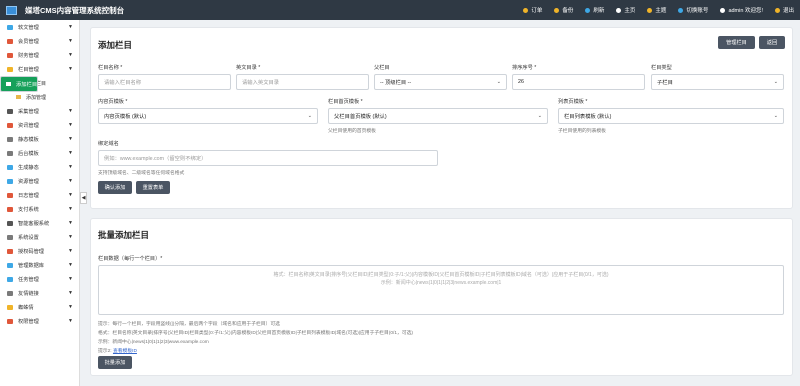 This screenshot has width=800, height=386. Describe the element at coordinates (39, 111) in the screenshot. I see `sidebar-item: 采集管理 ▼` at that location.